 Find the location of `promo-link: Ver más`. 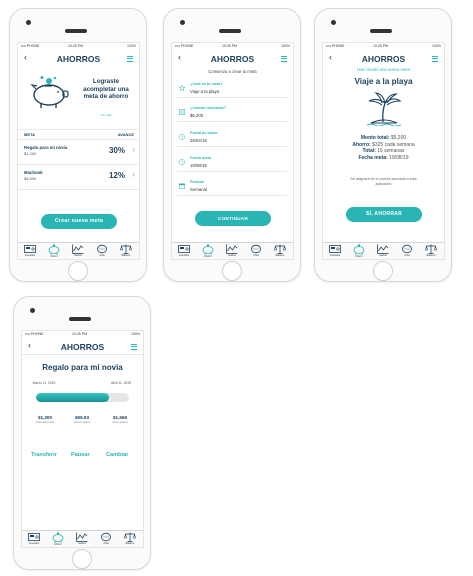

promo-link: Ver más is located at coordinates (106, 115).